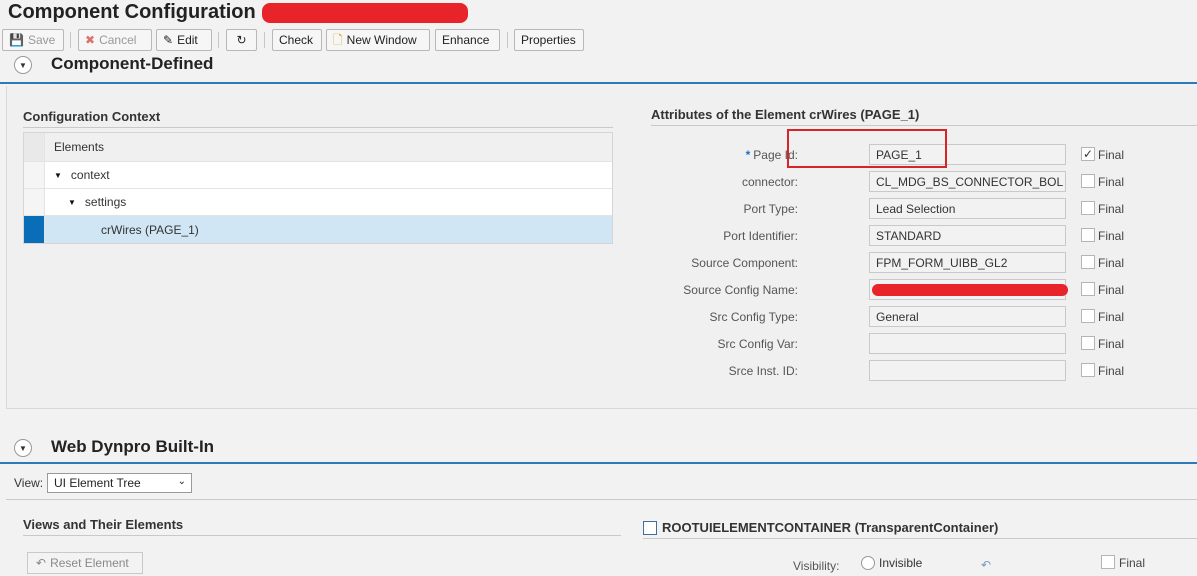 This screenshot has width=1197, height=576. I want to click on attribute-label: Source Config Name:, so click(740, 290).